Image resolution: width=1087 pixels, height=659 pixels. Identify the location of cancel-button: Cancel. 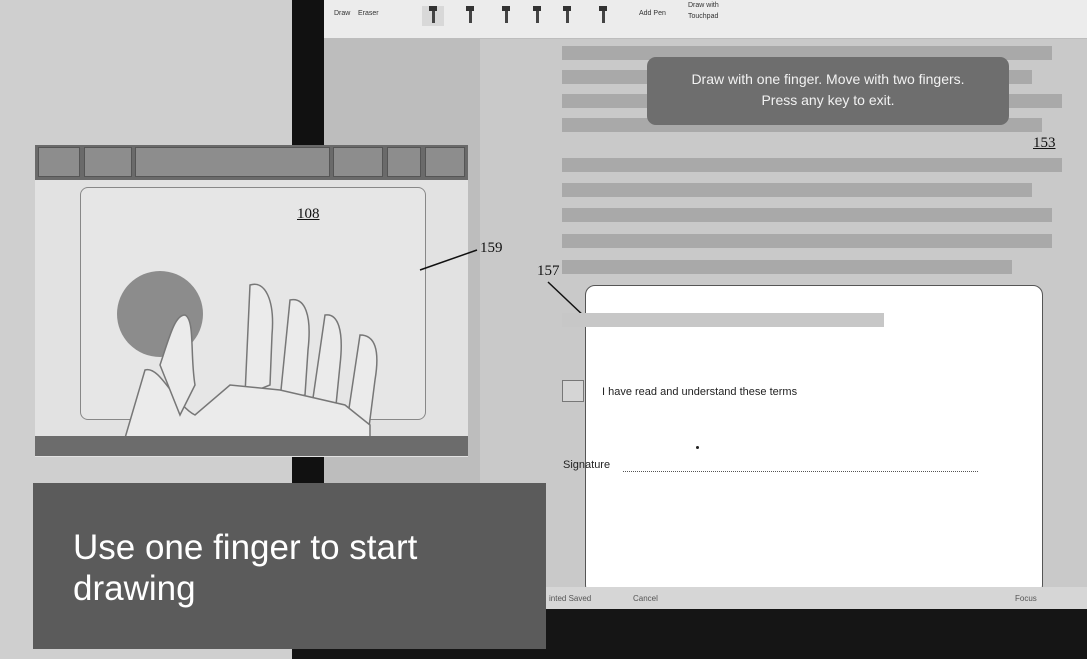
(645, 598).